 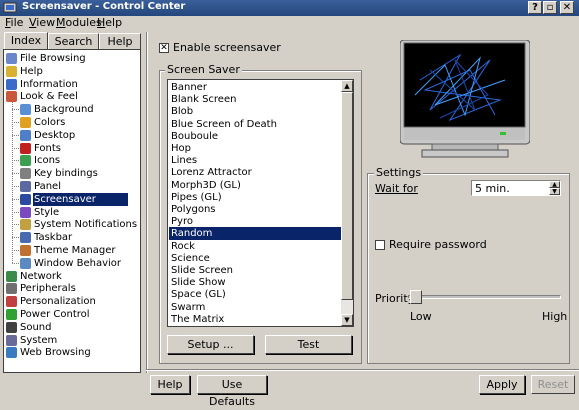 I want to click on footer-separator, so click(x=362, y=370).